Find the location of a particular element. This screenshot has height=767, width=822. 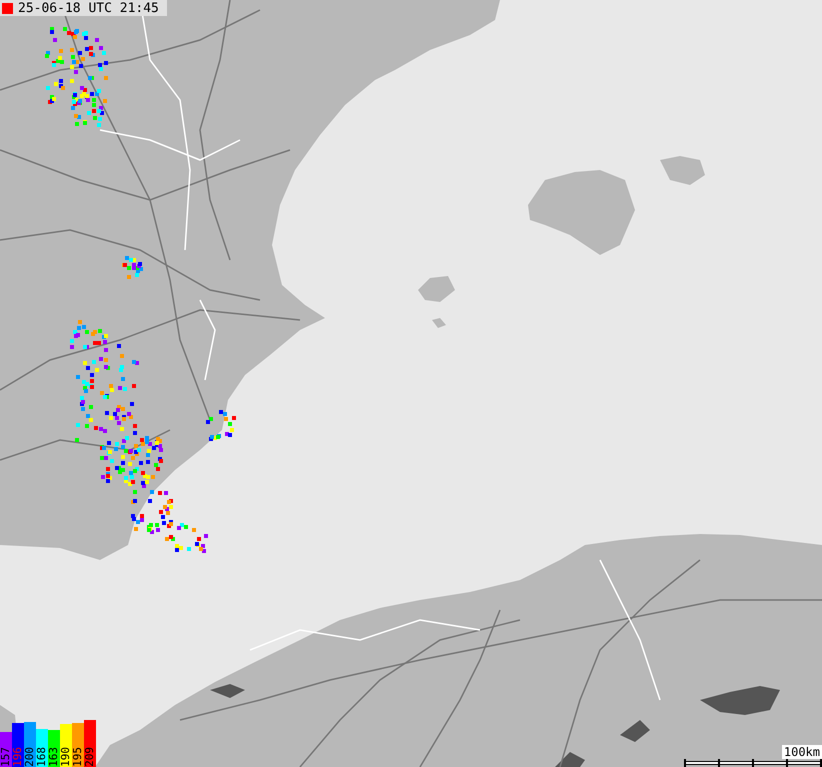

legend-bar: 196 is located at coordinates (18, 744).